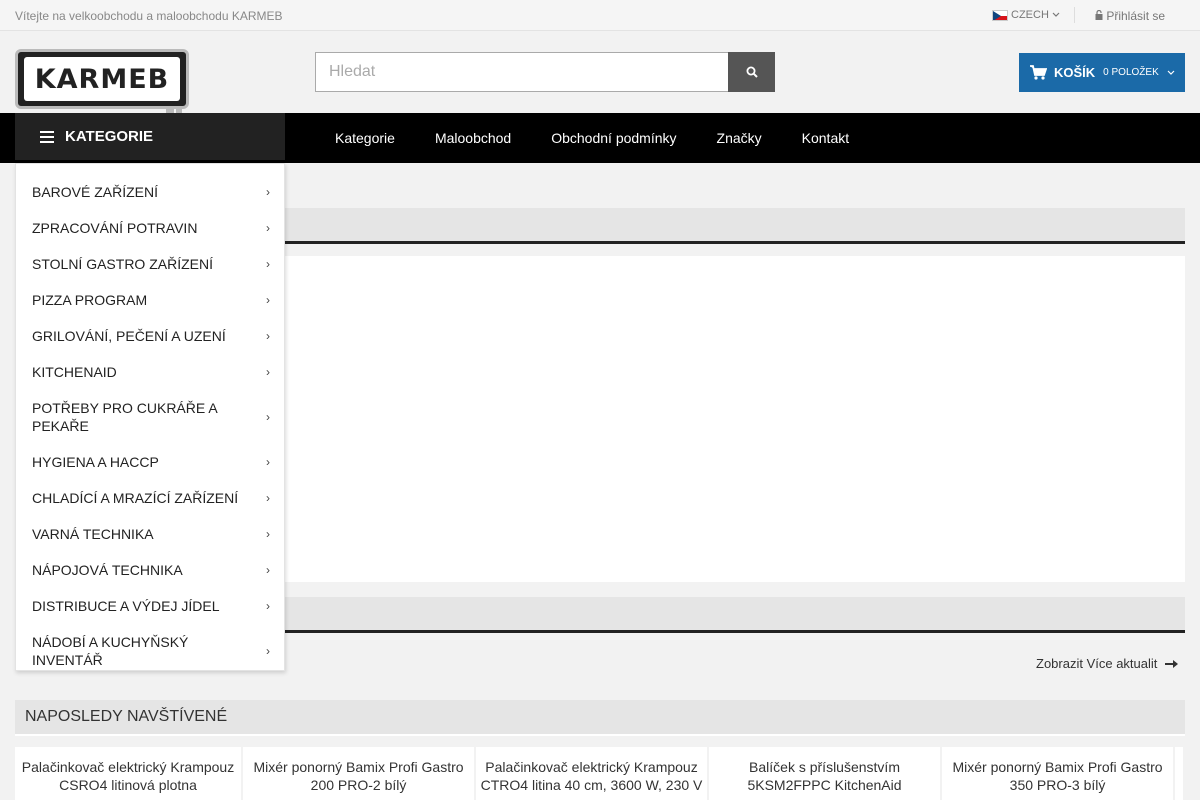 This screenshot has height=800, width=1200. What do you see at coordinates (1102, 72) in the screenshot?
I see `cart-button: KOŠÍK 0 POLOŽEK` at bounding box center [1102, 72].